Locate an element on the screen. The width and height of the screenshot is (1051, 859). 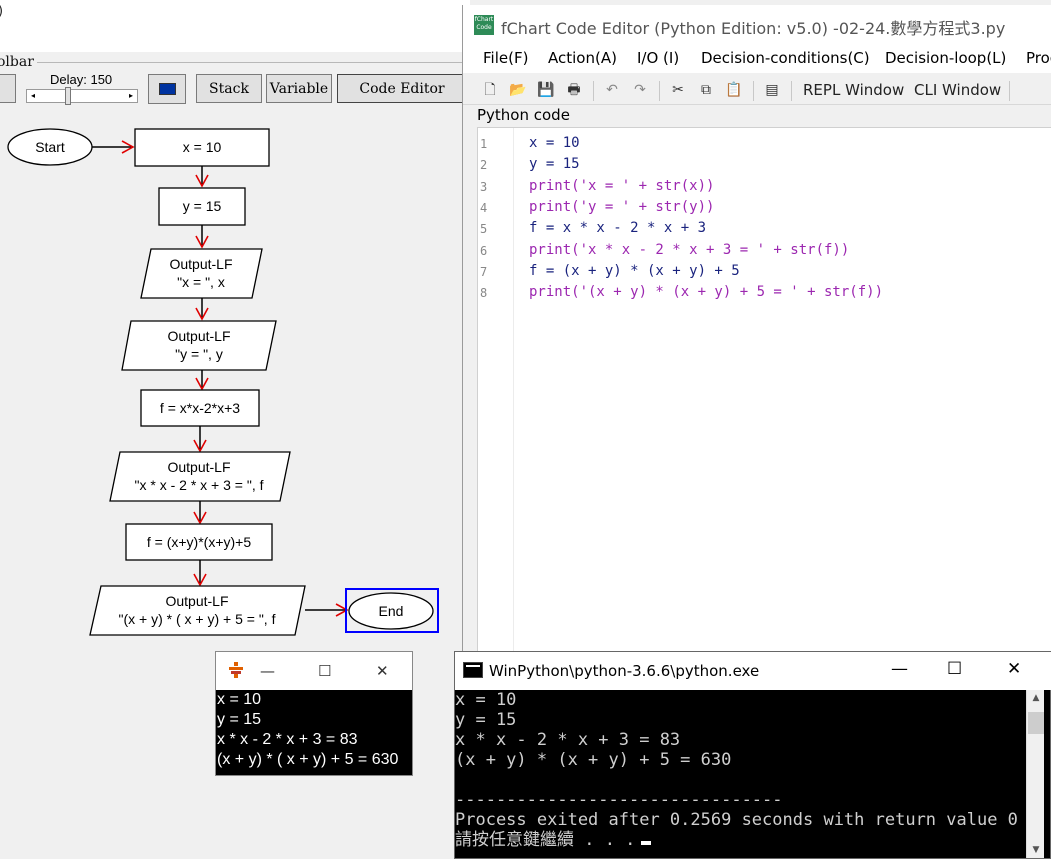
undo-icon: ↶ is located at coordinates (612, 90).